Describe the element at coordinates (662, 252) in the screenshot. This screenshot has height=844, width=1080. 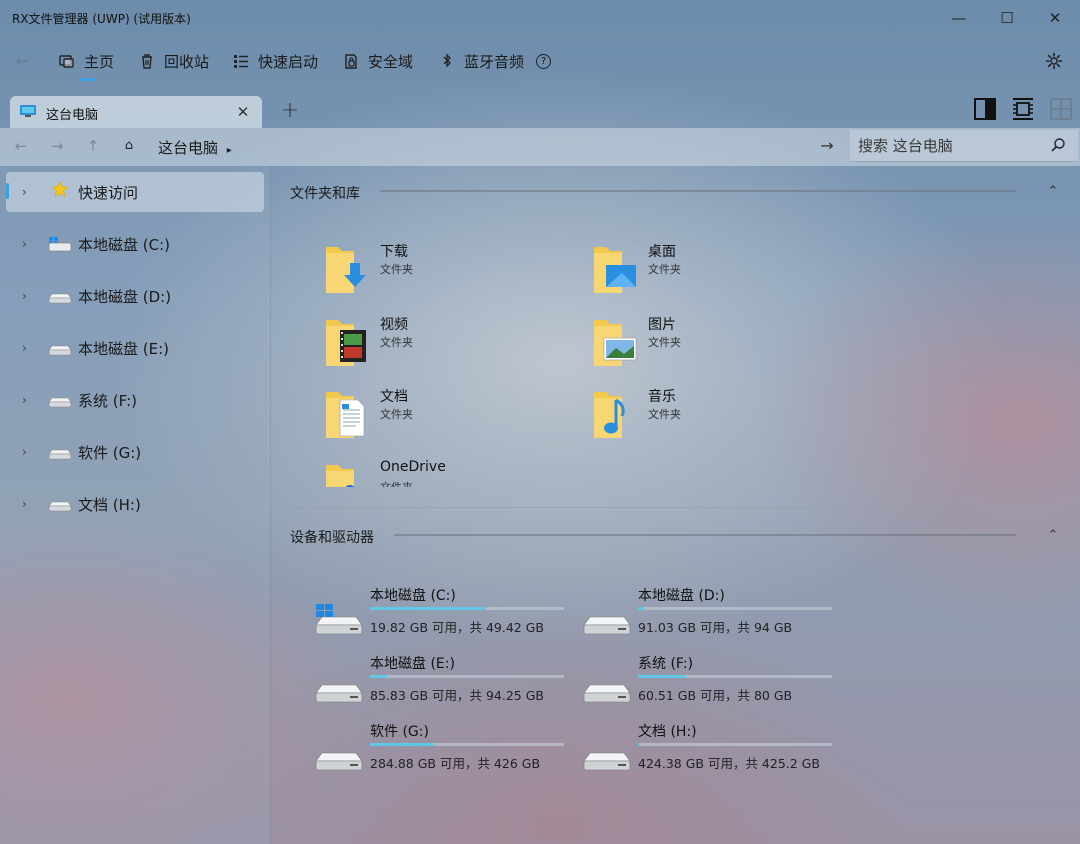
I see `folder-name: 桌面` at that location.